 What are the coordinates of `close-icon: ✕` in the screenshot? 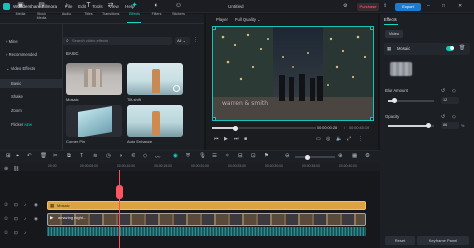 It's located at (460, 6).